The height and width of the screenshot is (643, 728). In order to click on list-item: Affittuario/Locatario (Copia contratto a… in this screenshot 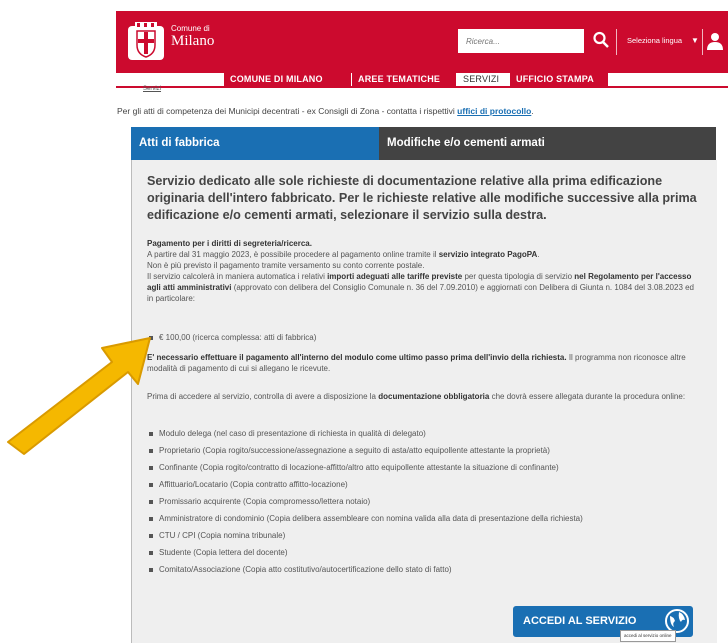, I will do `click(365, 484)`.